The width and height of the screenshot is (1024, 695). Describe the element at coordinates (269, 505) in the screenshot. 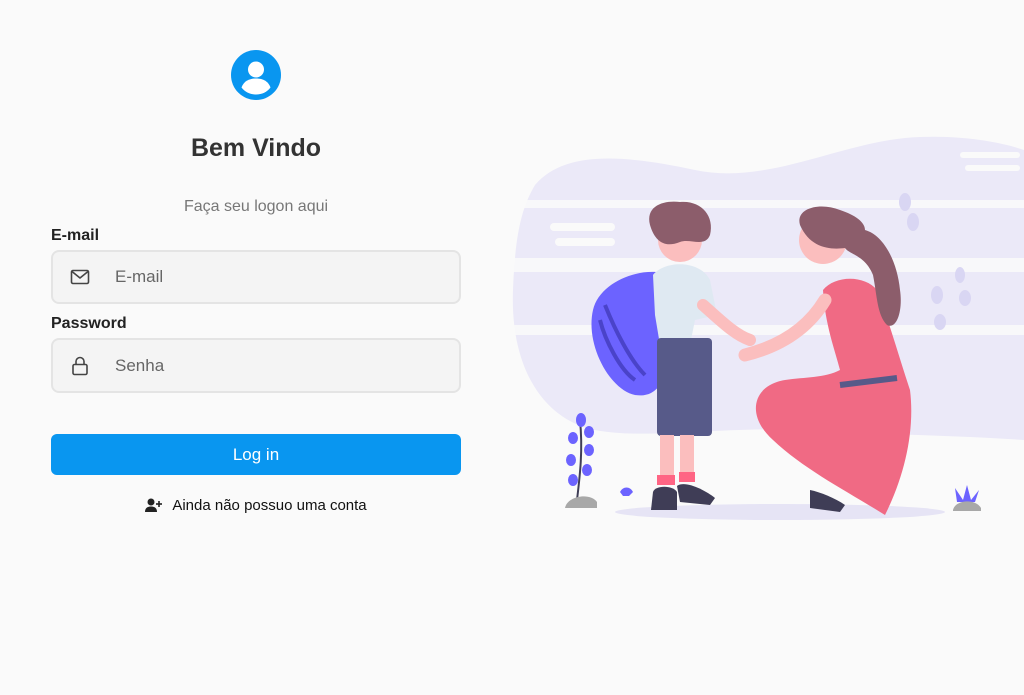

I see `signup-label: Ainda não possuo uma conta` at that location.